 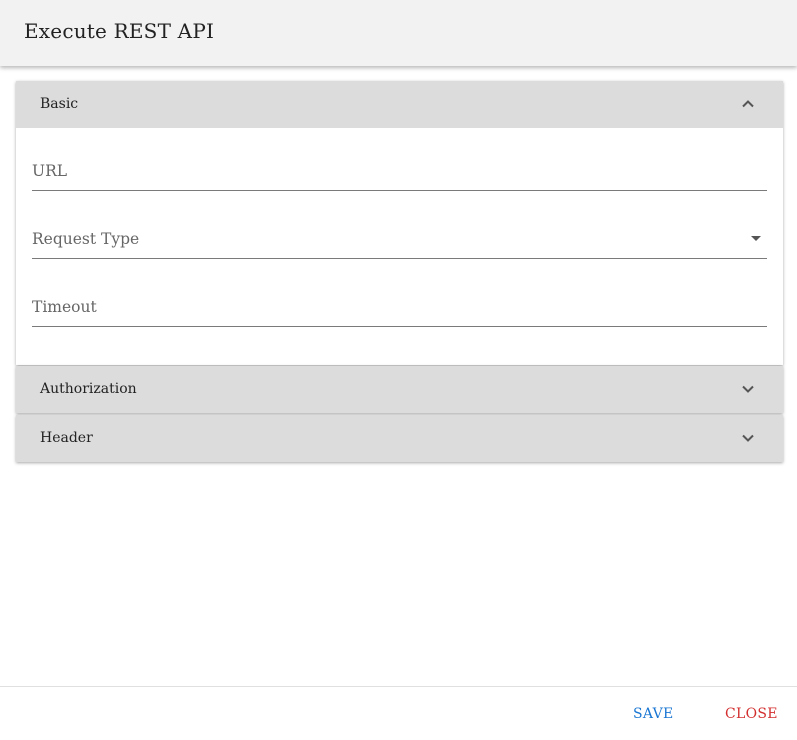 What do you see at coordinates (399, 307) in the screenshot?
I see `timeout-field: Timeout` at bounding box center [399, 307].